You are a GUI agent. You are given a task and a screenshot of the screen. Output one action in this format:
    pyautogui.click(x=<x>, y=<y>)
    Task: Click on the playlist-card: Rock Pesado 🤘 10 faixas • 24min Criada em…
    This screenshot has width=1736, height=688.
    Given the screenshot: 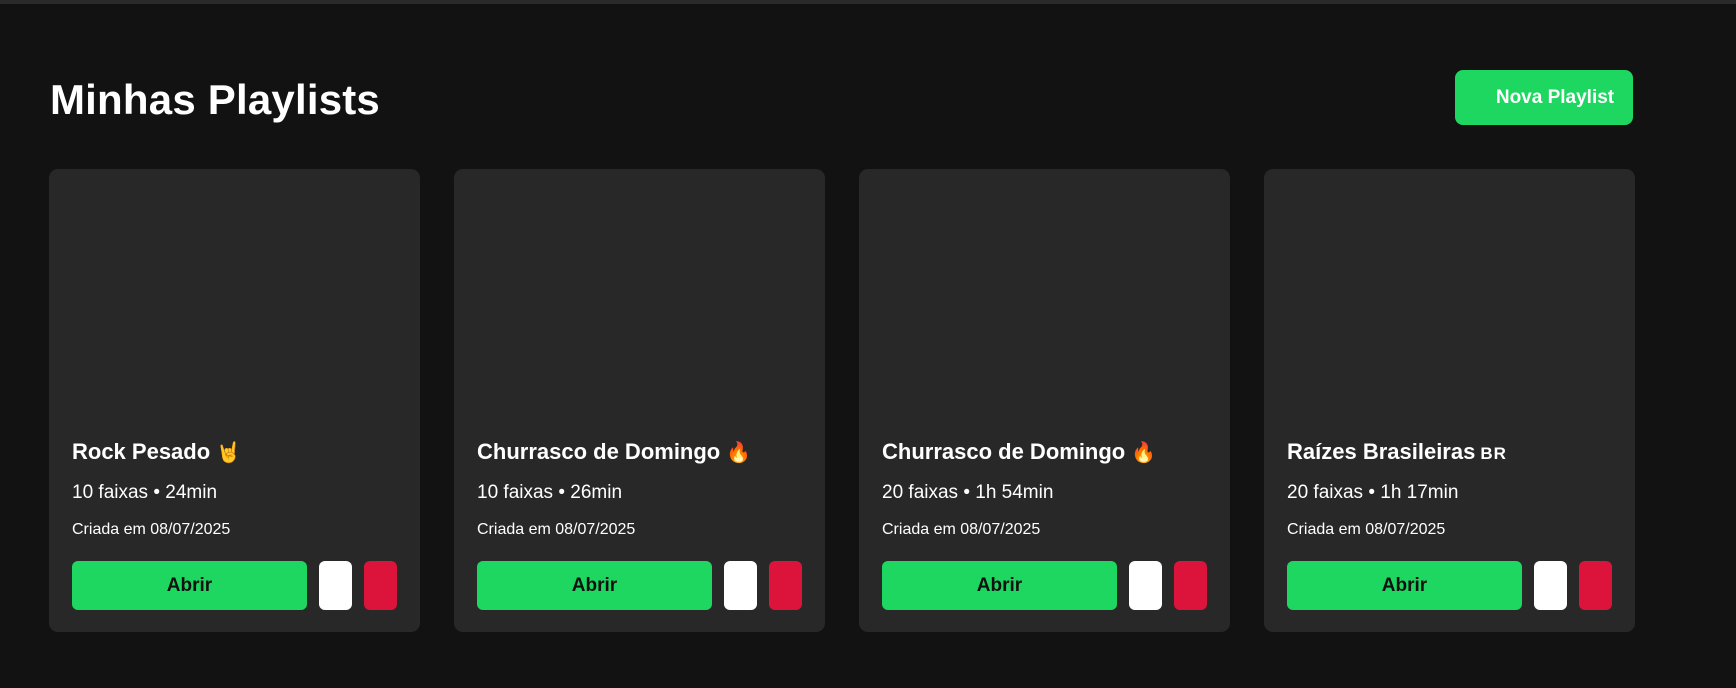 What is the action you would take?
    pyautogui.click(x=234, y=400)
    